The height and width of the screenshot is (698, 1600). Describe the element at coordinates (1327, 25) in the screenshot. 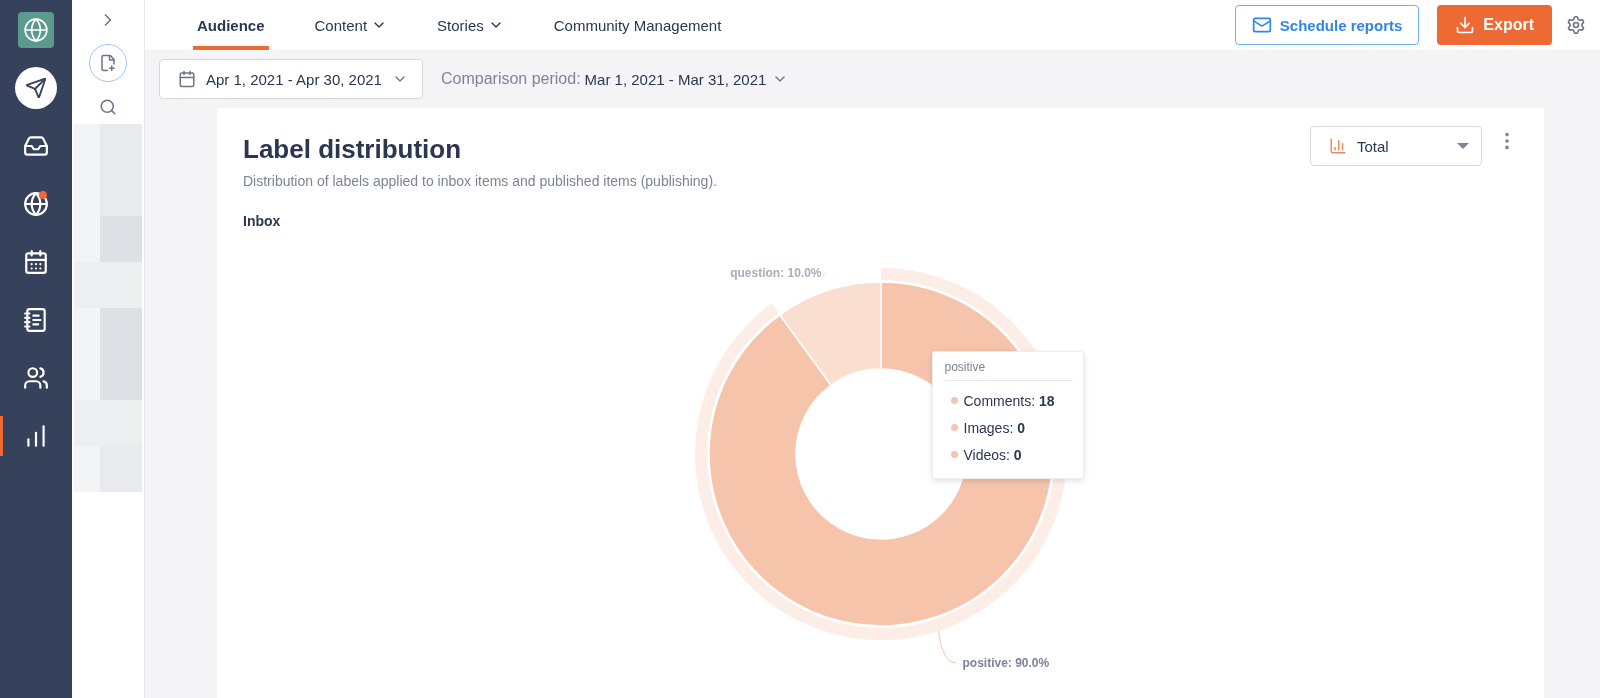

I see `schedule-reports-button: Schedule reports` at that location.